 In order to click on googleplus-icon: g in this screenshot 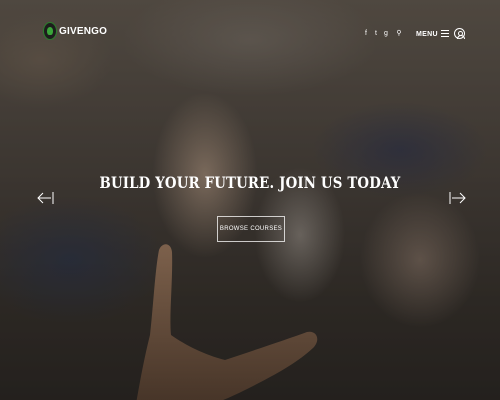, I will do `click(386, 34)`.